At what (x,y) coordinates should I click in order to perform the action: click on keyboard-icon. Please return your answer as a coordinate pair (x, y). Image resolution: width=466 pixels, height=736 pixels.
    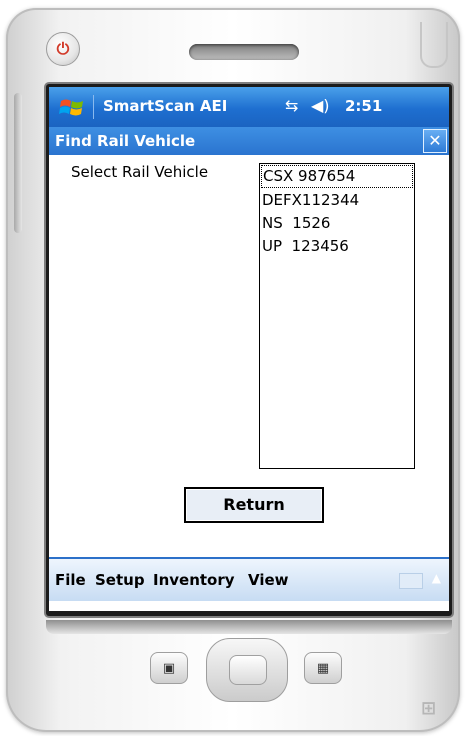
    Looking at the image, I should click on (411, 581).